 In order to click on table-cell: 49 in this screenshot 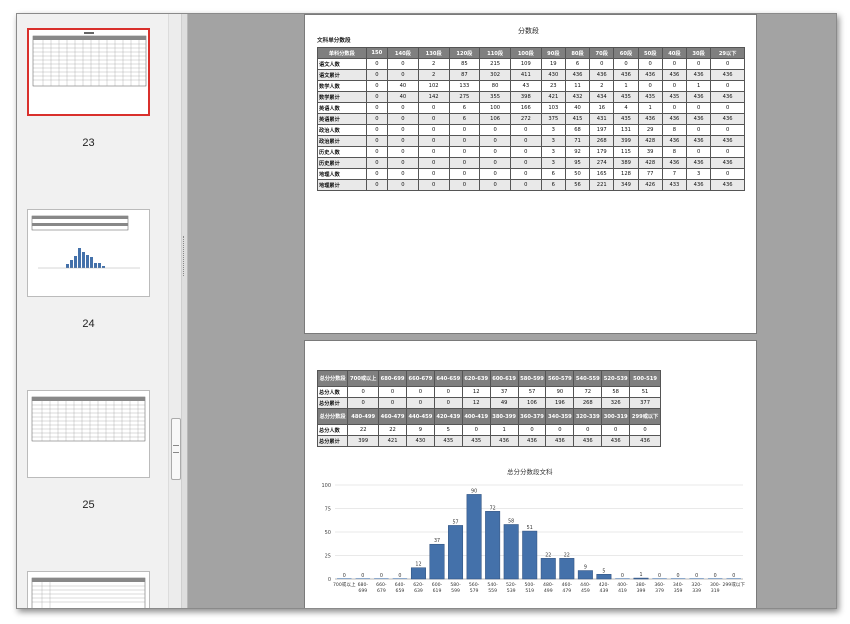, I will do `click(504, 403)`.